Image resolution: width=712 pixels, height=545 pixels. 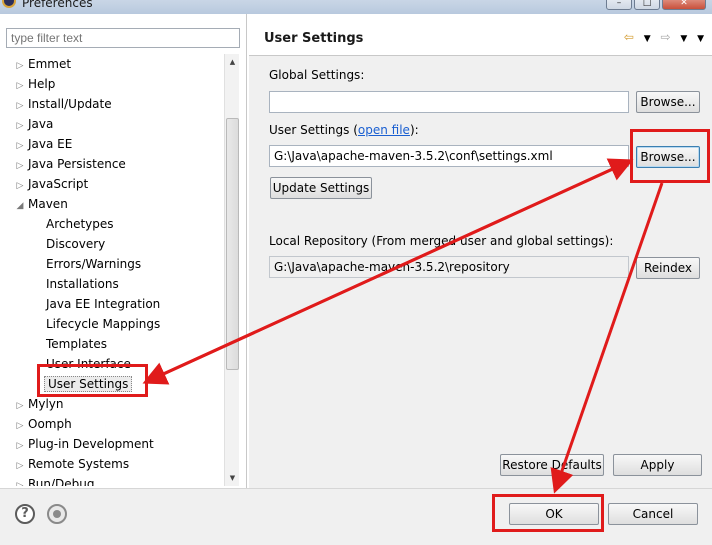 What do you see at coordinates (9, 4) in the screenshot?
I see `eclipse-app-icon` at bounding box center [9, 4].